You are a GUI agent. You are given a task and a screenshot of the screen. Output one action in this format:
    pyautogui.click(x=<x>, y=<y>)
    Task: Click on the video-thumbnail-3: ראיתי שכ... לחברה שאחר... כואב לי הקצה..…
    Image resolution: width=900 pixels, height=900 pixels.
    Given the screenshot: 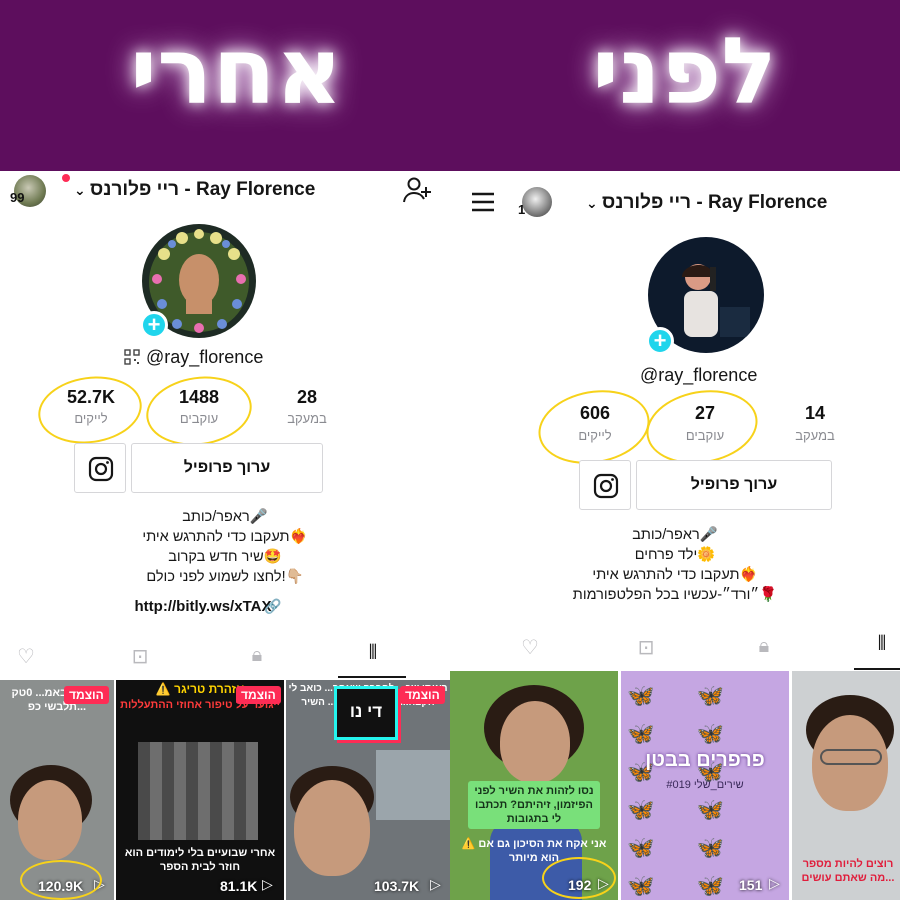 What is the action you would take?
    pyautogui.click(x=368, y=790)
    